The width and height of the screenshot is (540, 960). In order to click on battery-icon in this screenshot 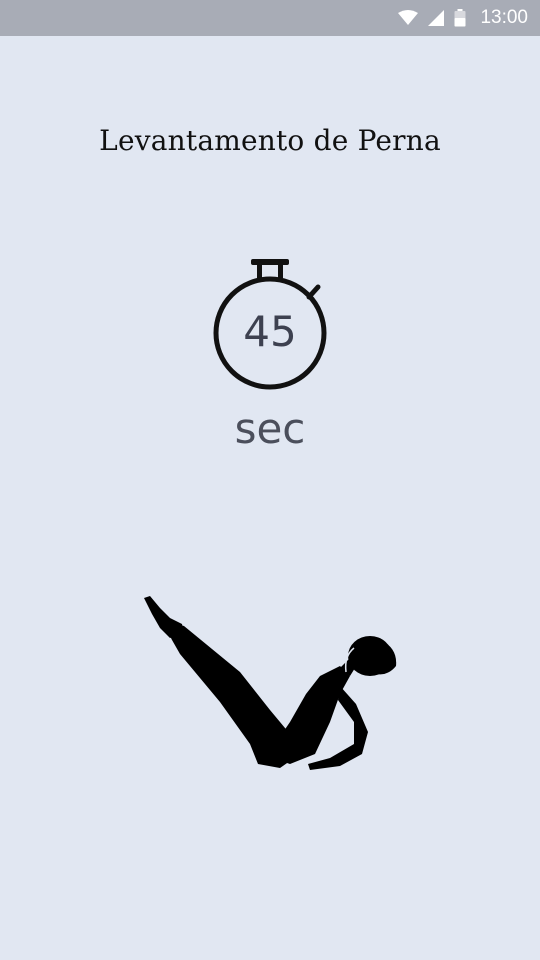, I will do `click(460, 18)`.